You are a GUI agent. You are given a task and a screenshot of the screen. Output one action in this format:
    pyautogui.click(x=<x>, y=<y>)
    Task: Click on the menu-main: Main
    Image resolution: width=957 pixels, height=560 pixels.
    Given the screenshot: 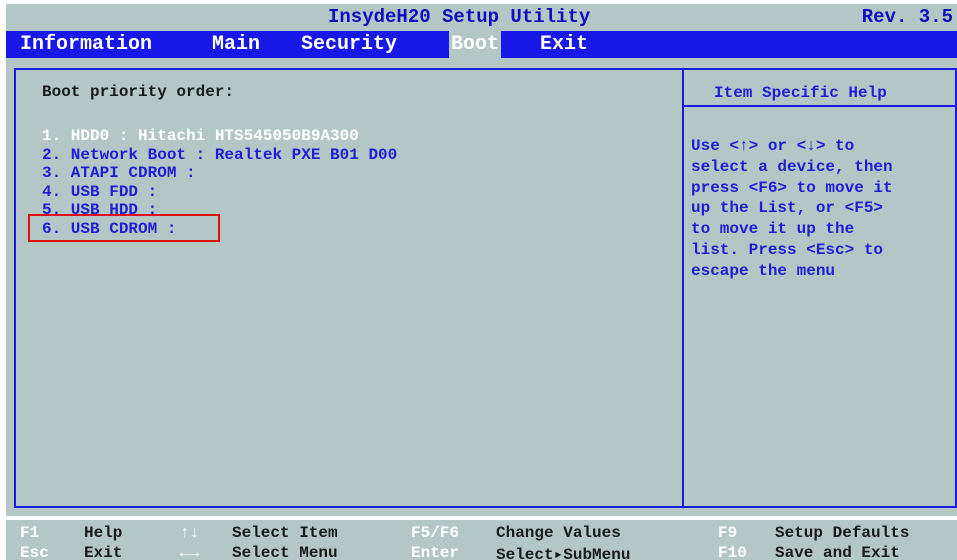 What is the action you would take?
    pyautogui.click(x=236, y=44)
    